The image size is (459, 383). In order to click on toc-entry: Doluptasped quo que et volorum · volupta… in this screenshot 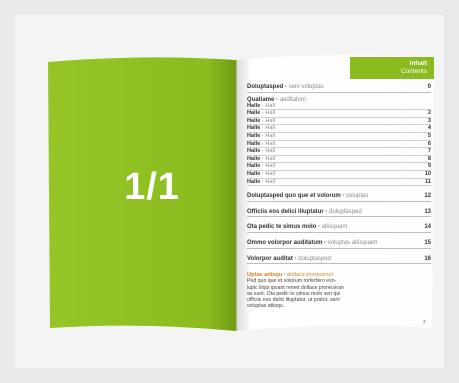, I will do `click(339, 197)`.